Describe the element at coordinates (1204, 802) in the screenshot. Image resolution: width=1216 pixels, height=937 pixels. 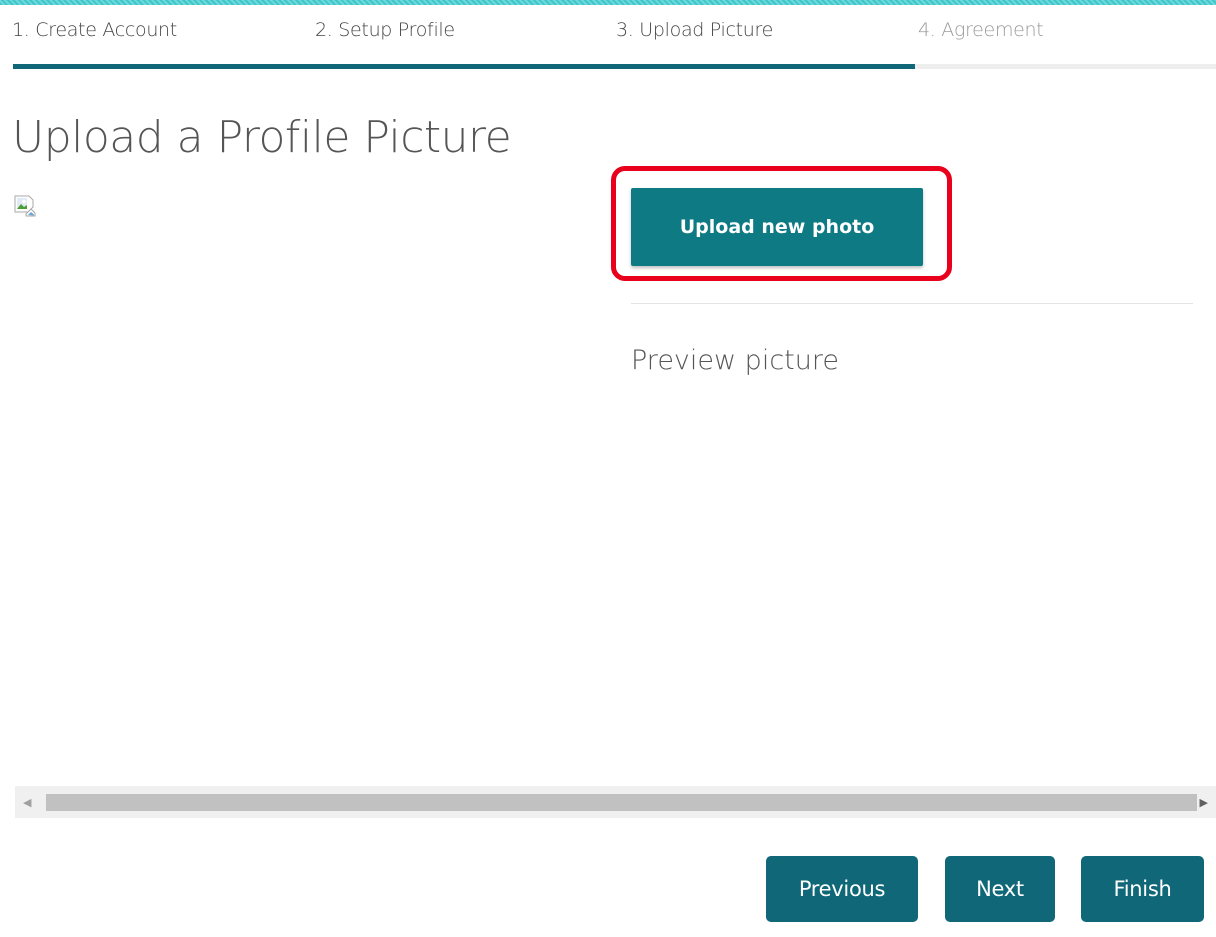
I see `scroll-right-arrow-icon: ▶` at that location.